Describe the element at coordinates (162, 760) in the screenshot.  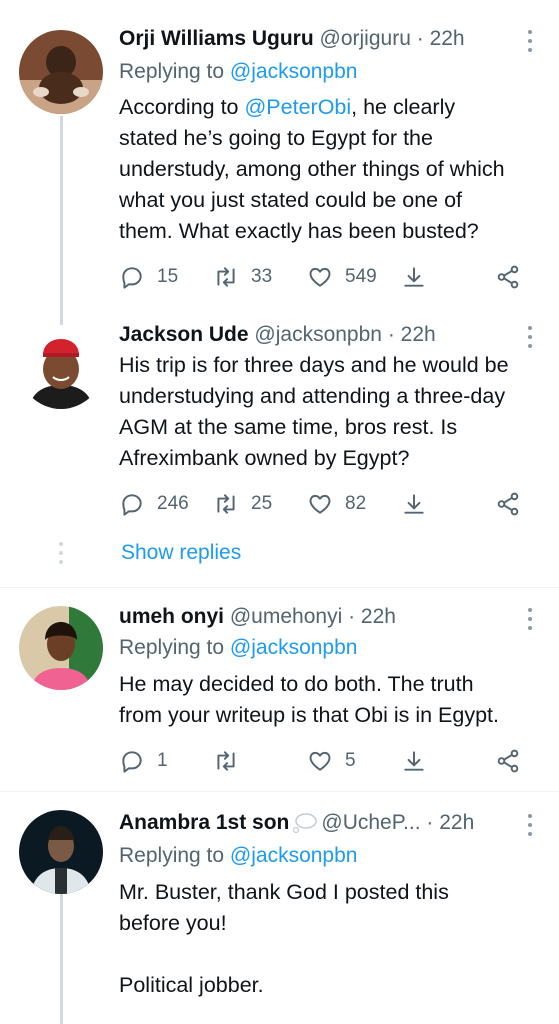
I see `reply-count: 1` at that location.